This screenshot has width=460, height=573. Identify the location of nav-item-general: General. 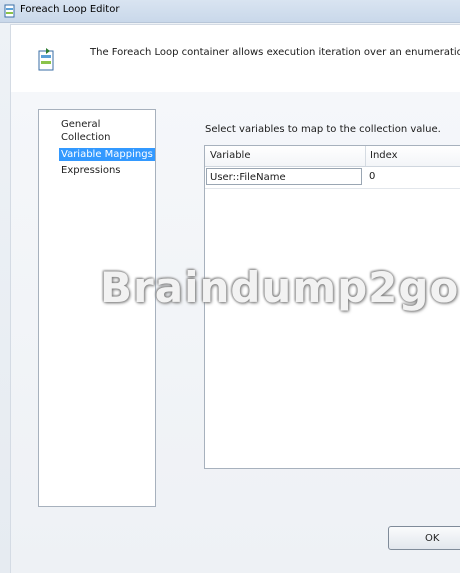
(80, 124).